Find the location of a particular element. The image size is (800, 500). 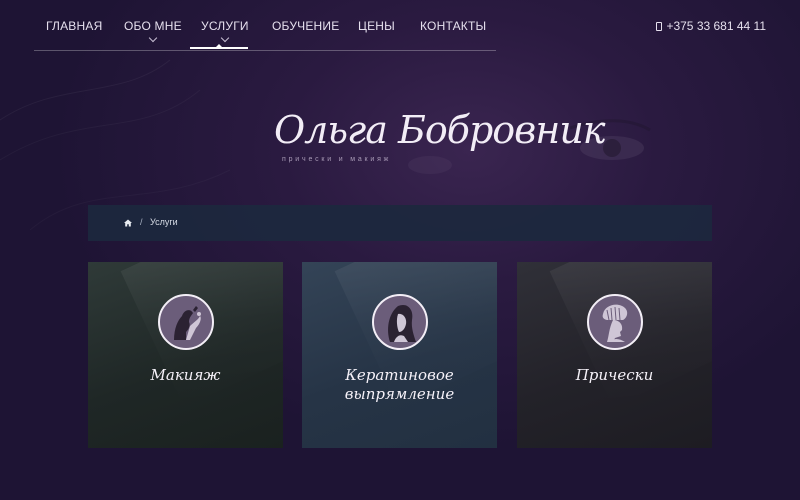

nav-item-about: ОБО МНЕ is located at coordinates (153, 31).